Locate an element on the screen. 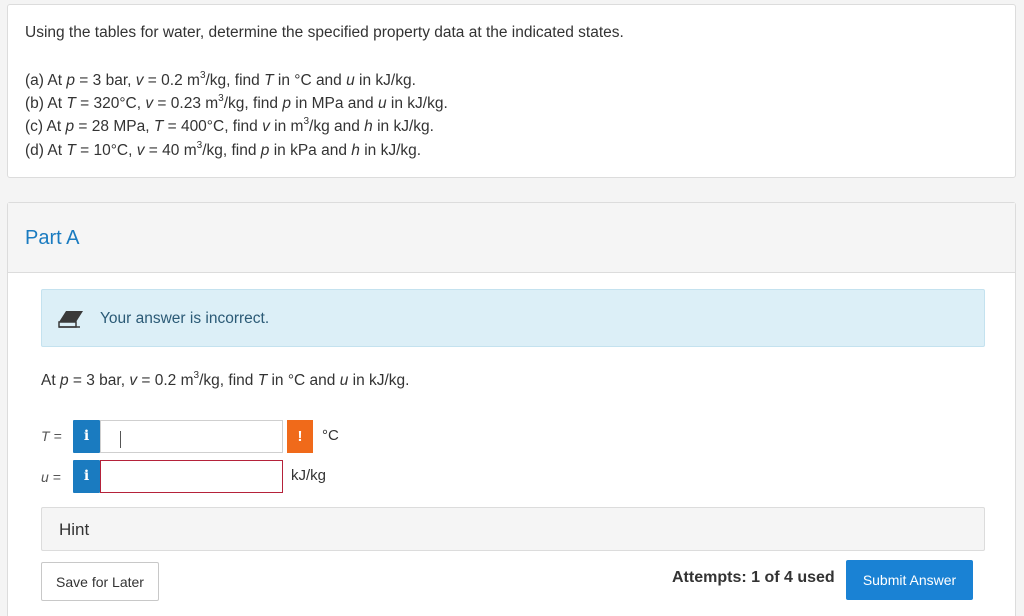 The height and width of the screenshot is (616, 1024). u-answer-input is located at coordinates (191, 476).